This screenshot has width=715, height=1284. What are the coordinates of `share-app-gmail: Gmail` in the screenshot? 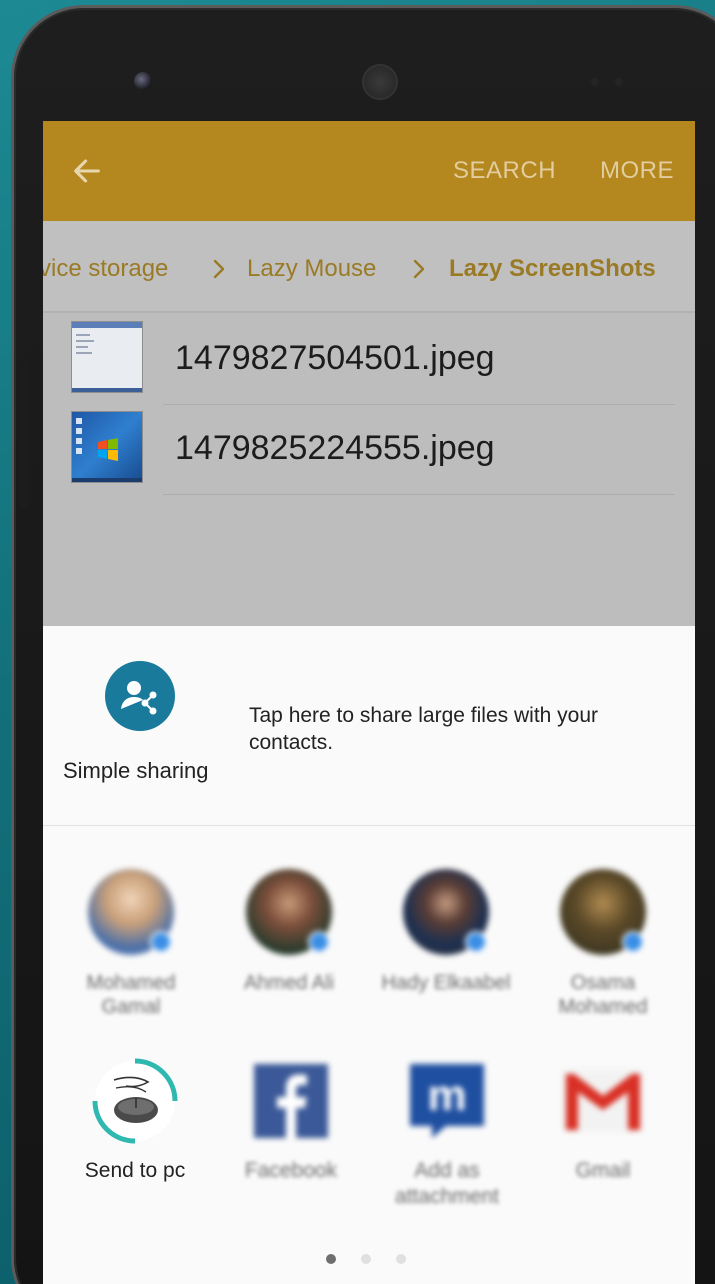 It's located at (603, 1121).